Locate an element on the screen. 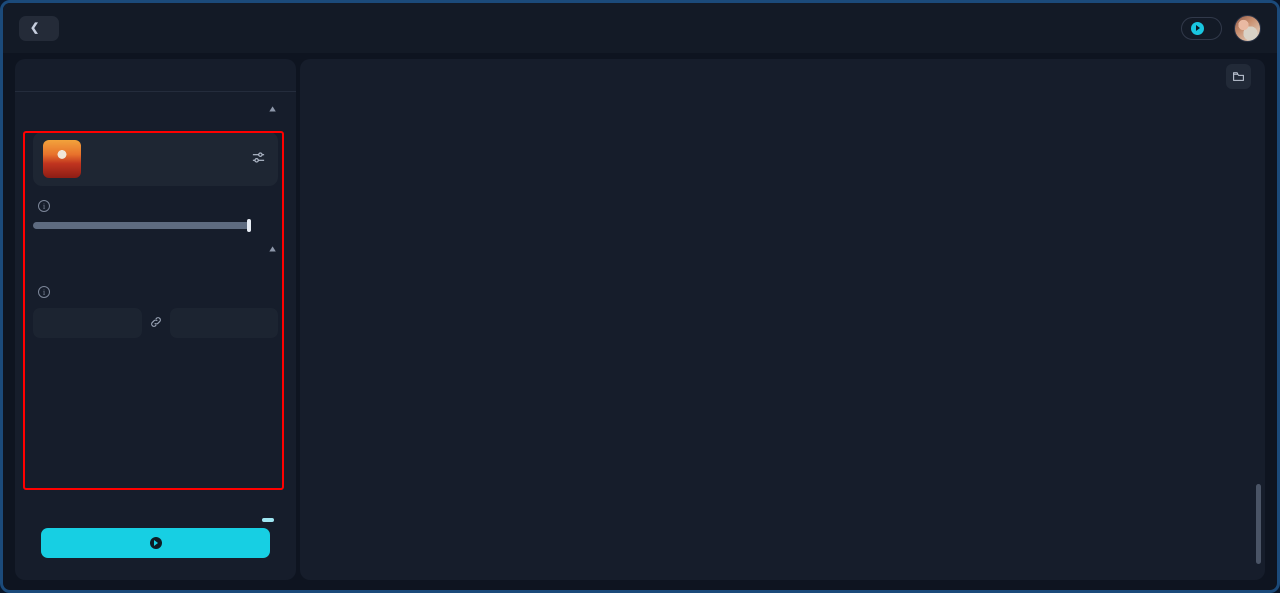  top-bar: ❮ is located at coordinates (640, 28).